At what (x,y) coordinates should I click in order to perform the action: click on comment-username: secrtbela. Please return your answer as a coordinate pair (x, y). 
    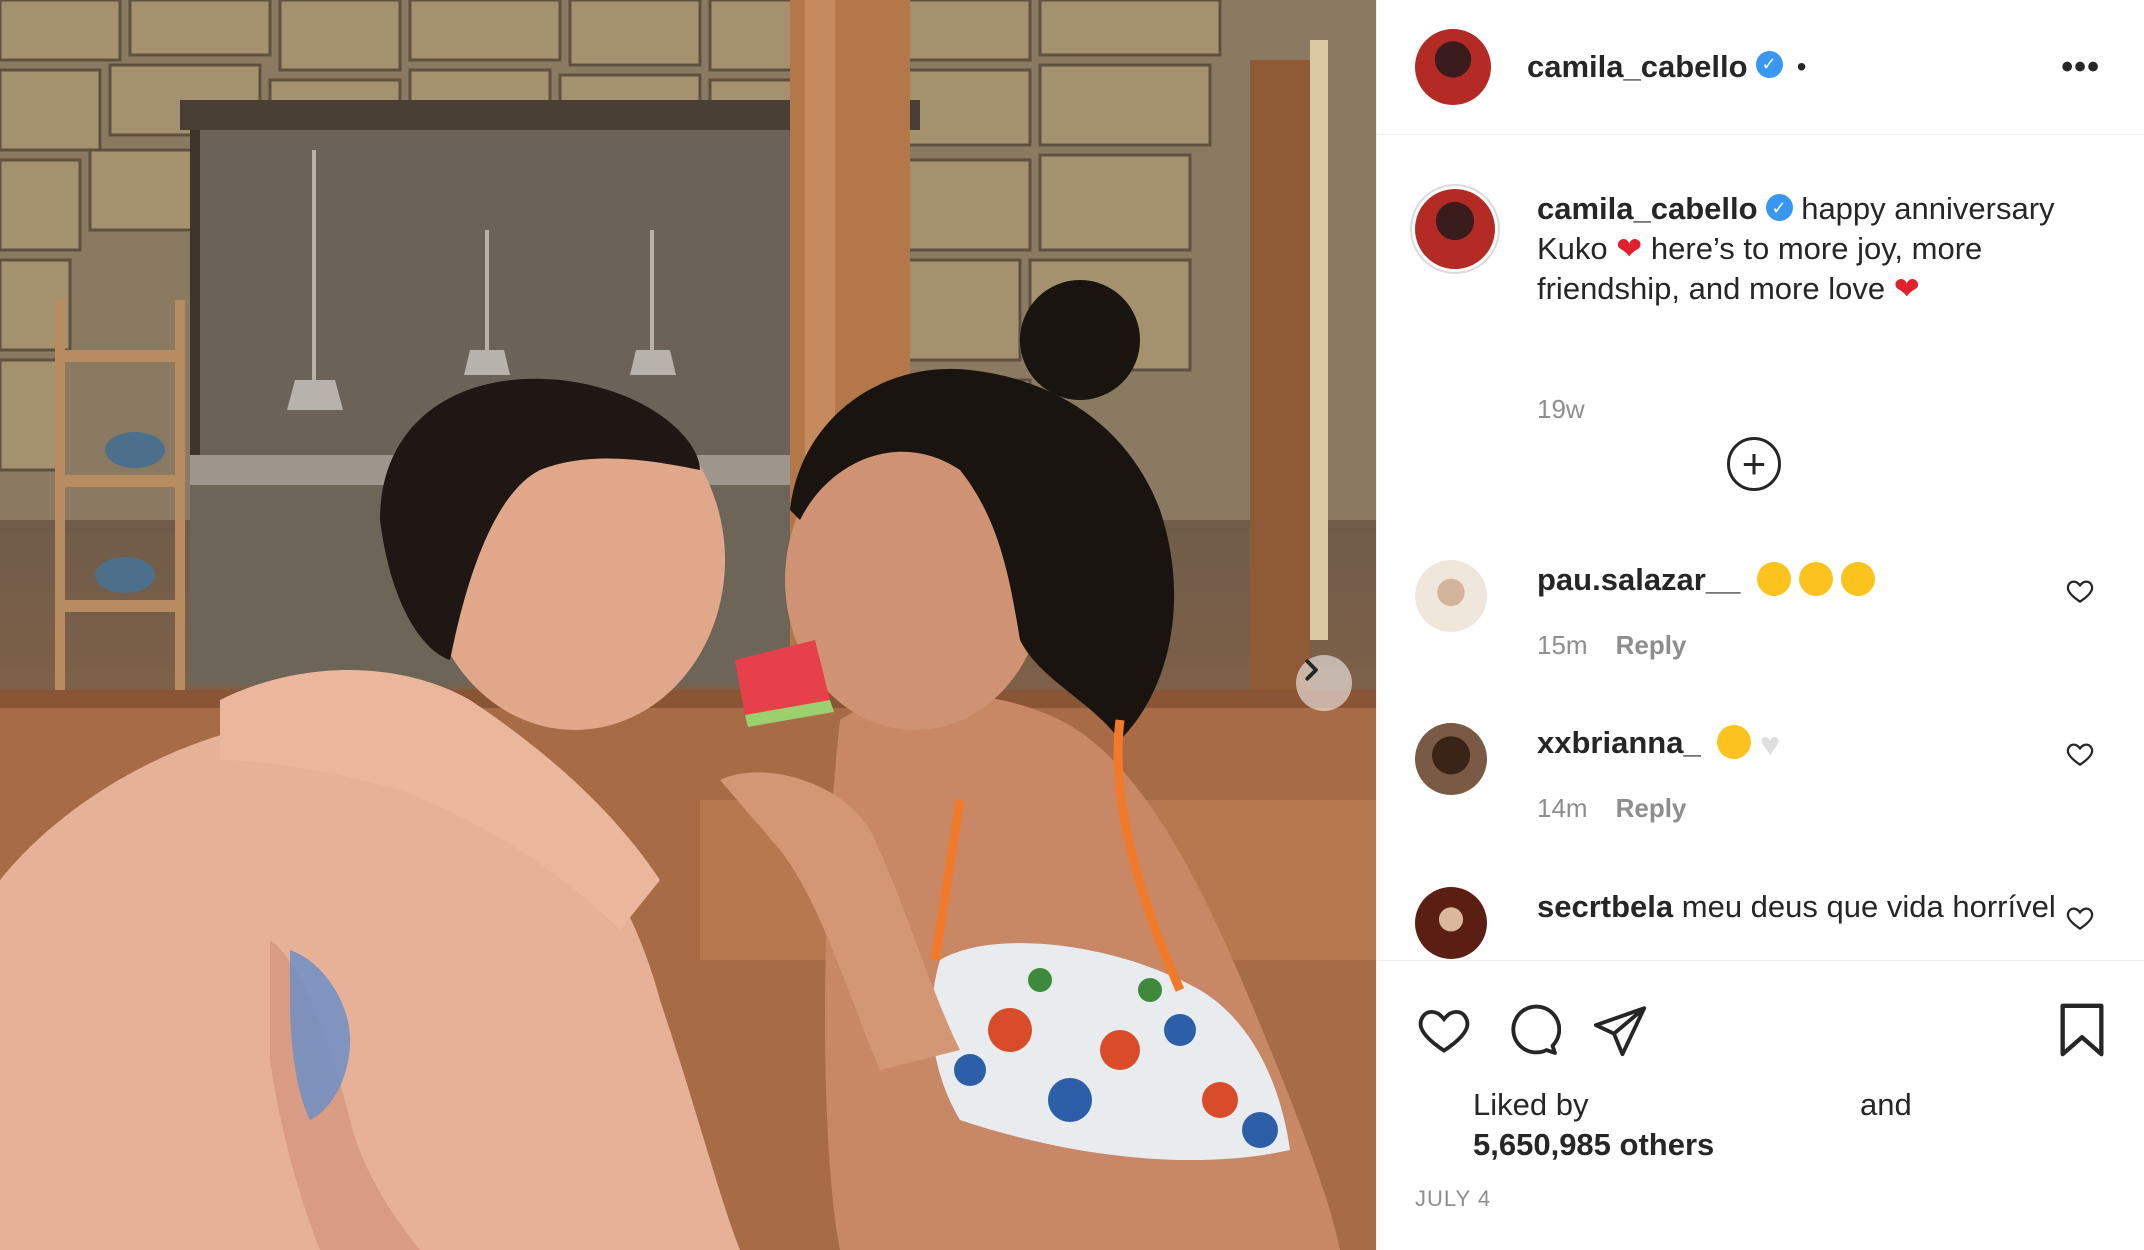
    Looking at the image, I should click on (1605, 906).